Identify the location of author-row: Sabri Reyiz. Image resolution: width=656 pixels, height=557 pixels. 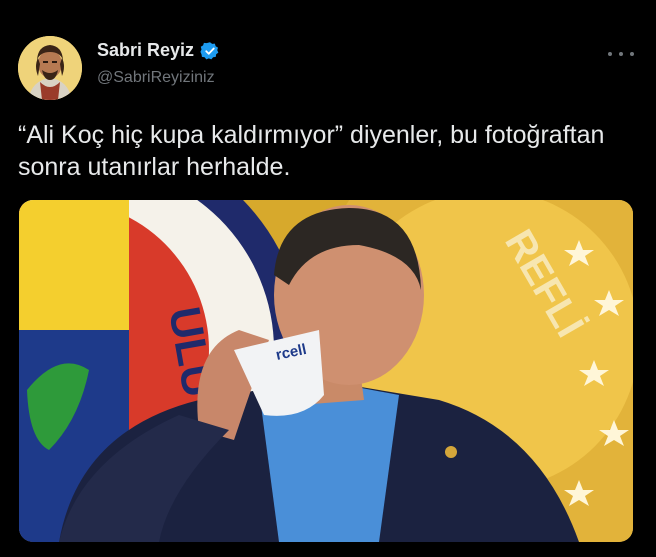
(158, 50).